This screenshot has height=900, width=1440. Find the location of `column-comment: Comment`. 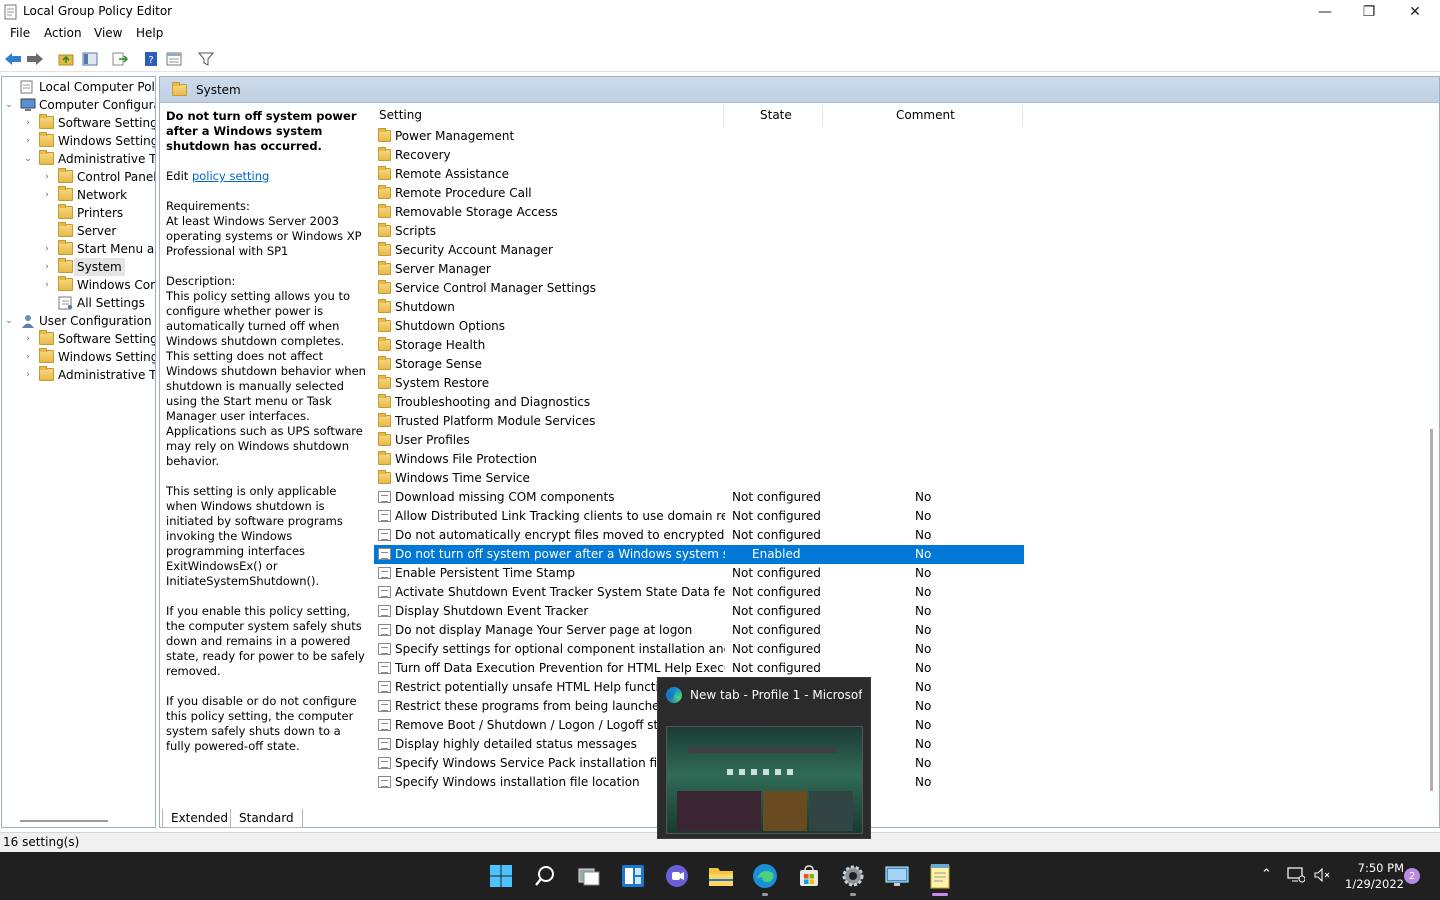

column-comment: Comment is located at coordinates (925, 115).